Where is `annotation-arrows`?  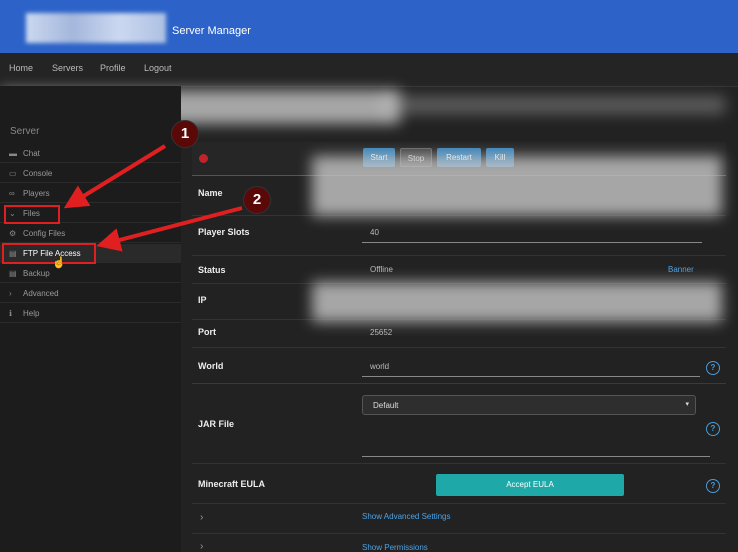
annotation-arrows is located at coordinates (153, 198).